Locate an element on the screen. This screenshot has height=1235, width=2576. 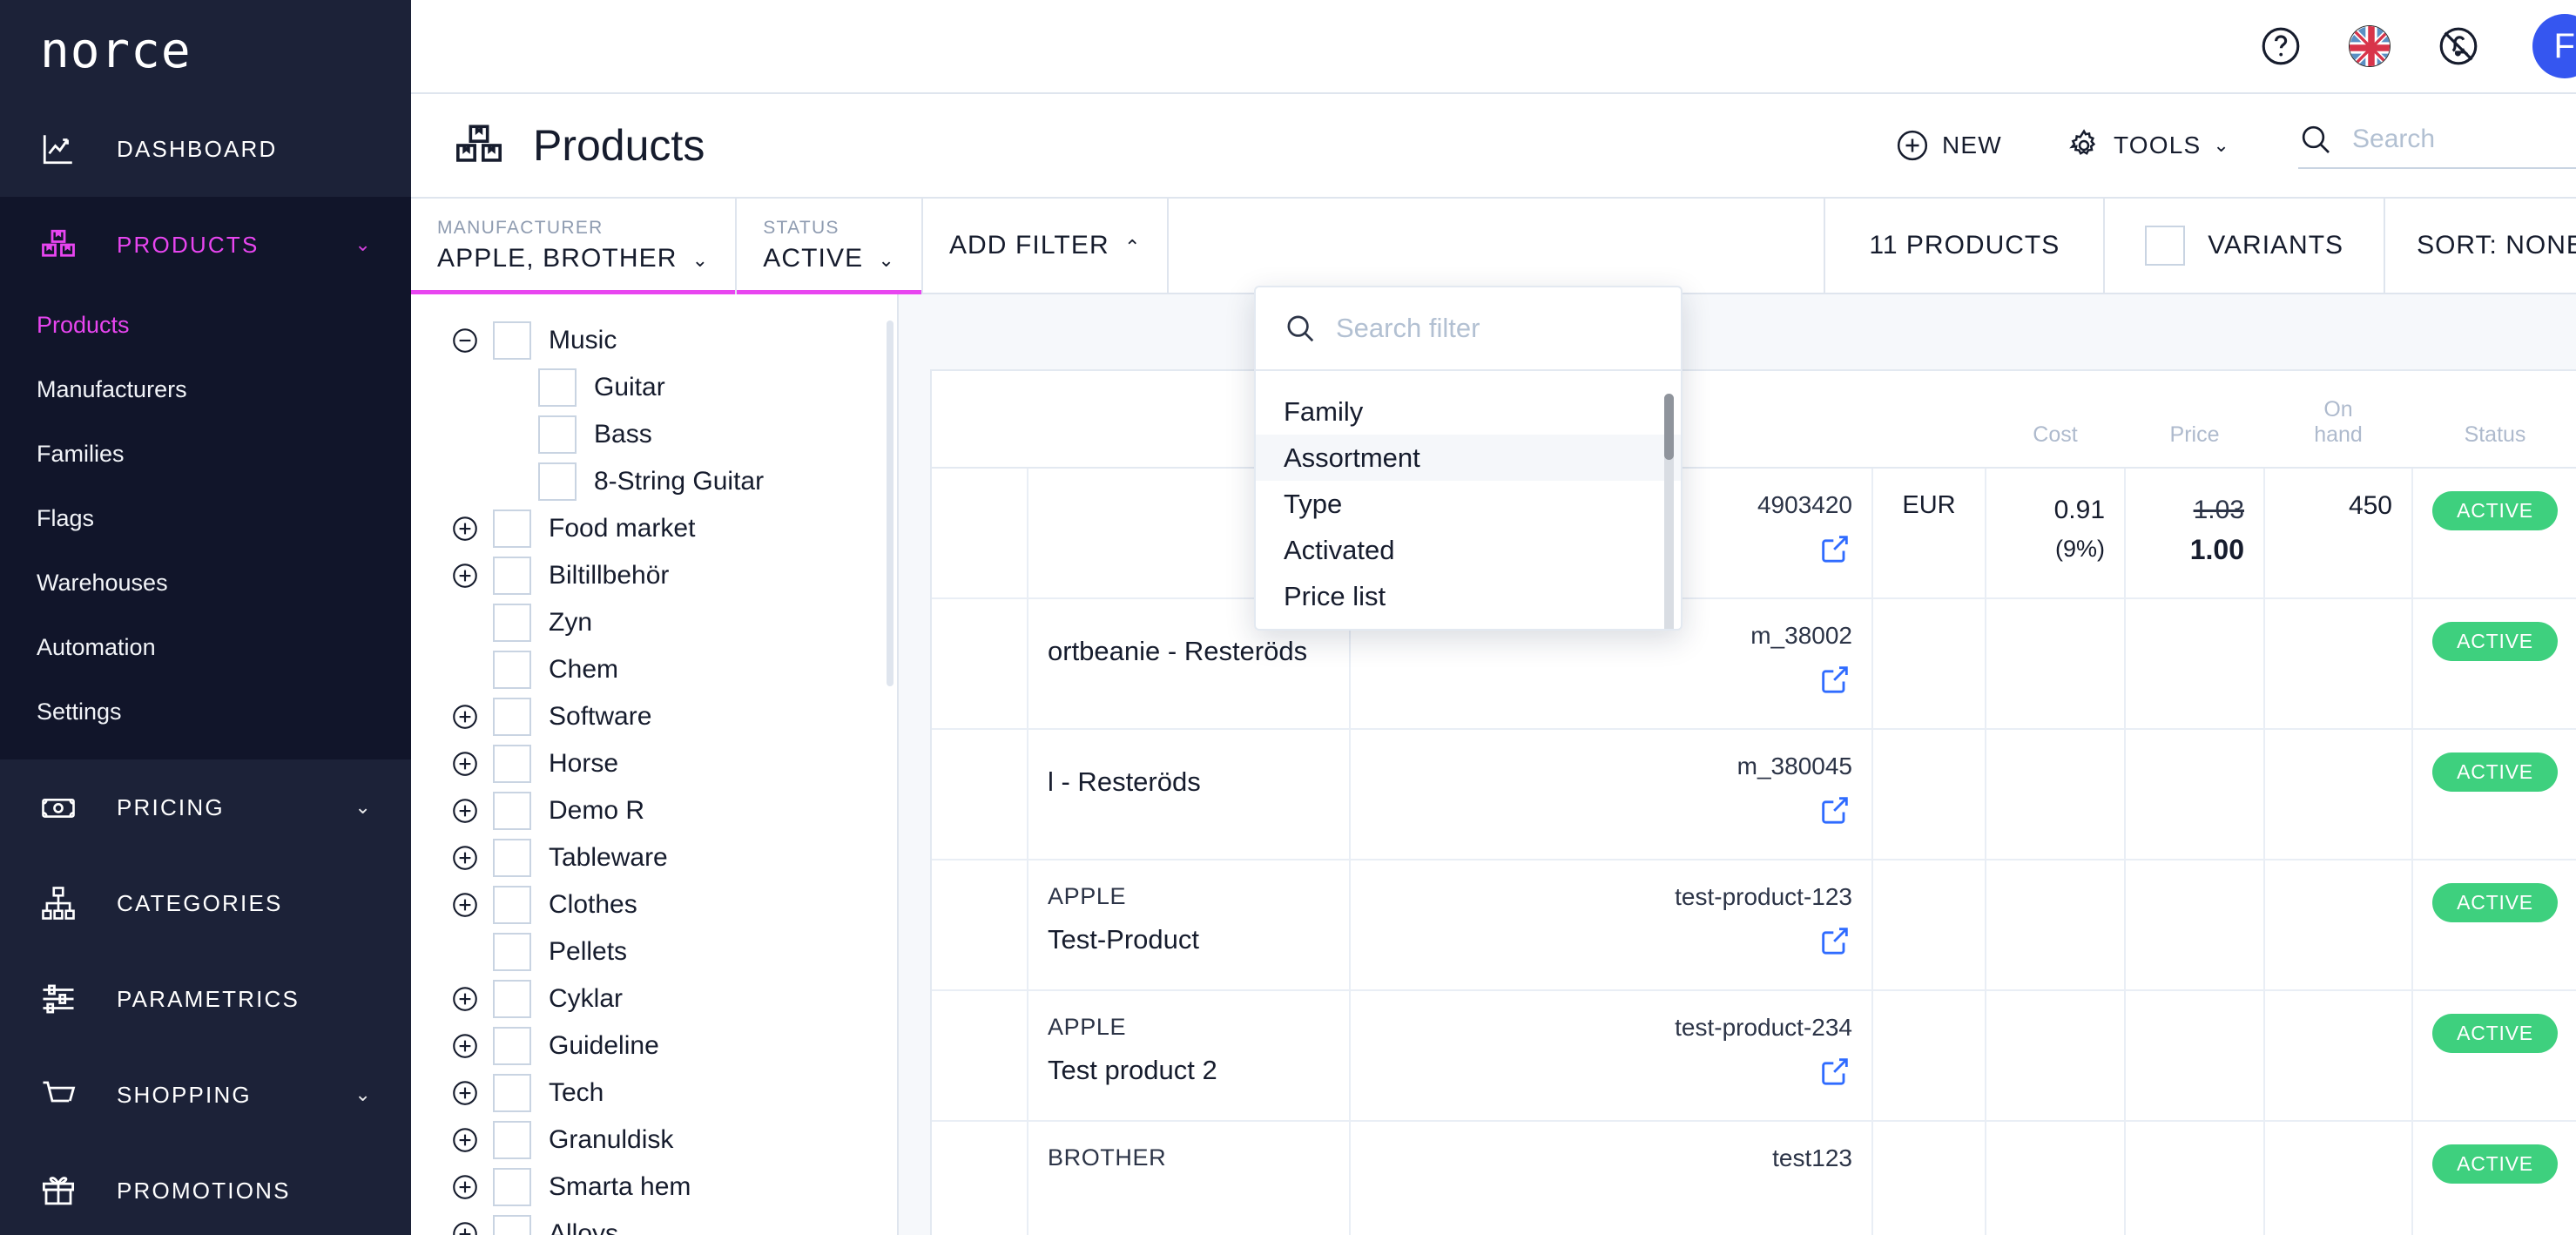
tree-node: Zyn is located at coordinates (654, 622).